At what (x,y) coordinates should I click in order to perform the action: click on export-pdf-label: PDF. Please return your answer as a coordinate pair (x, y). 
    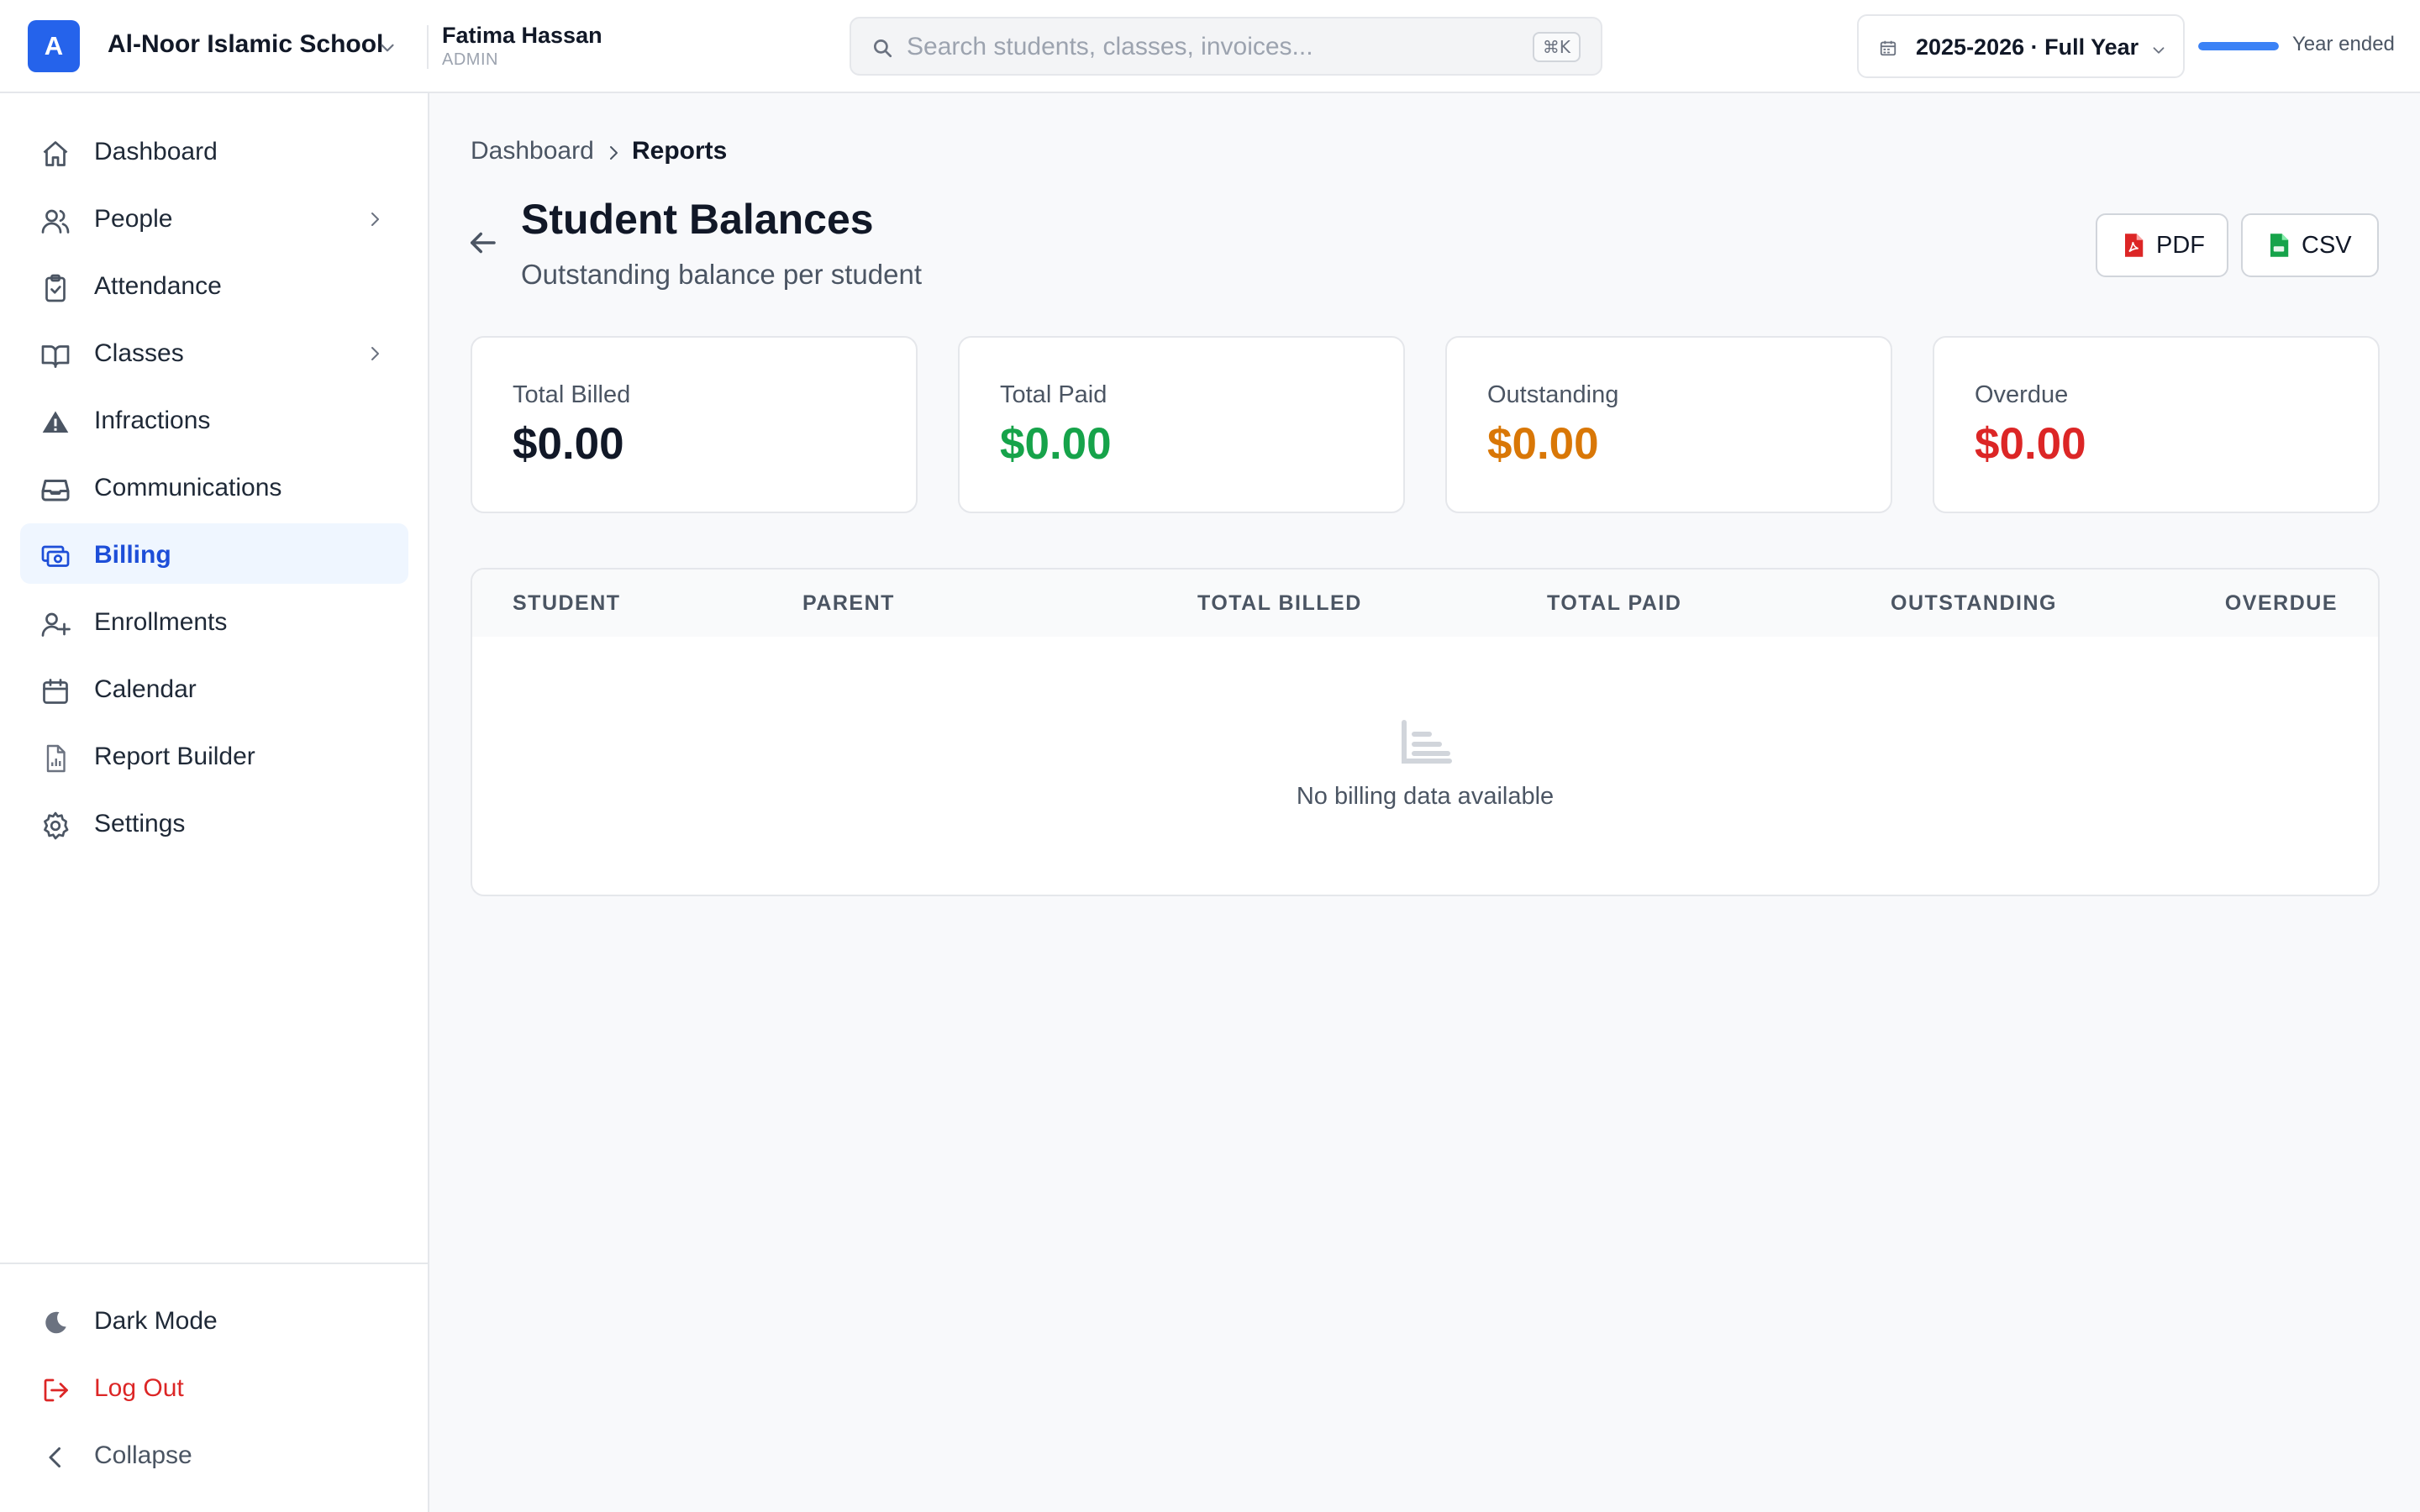
    Looking at the image, I should click on (2180, 245).